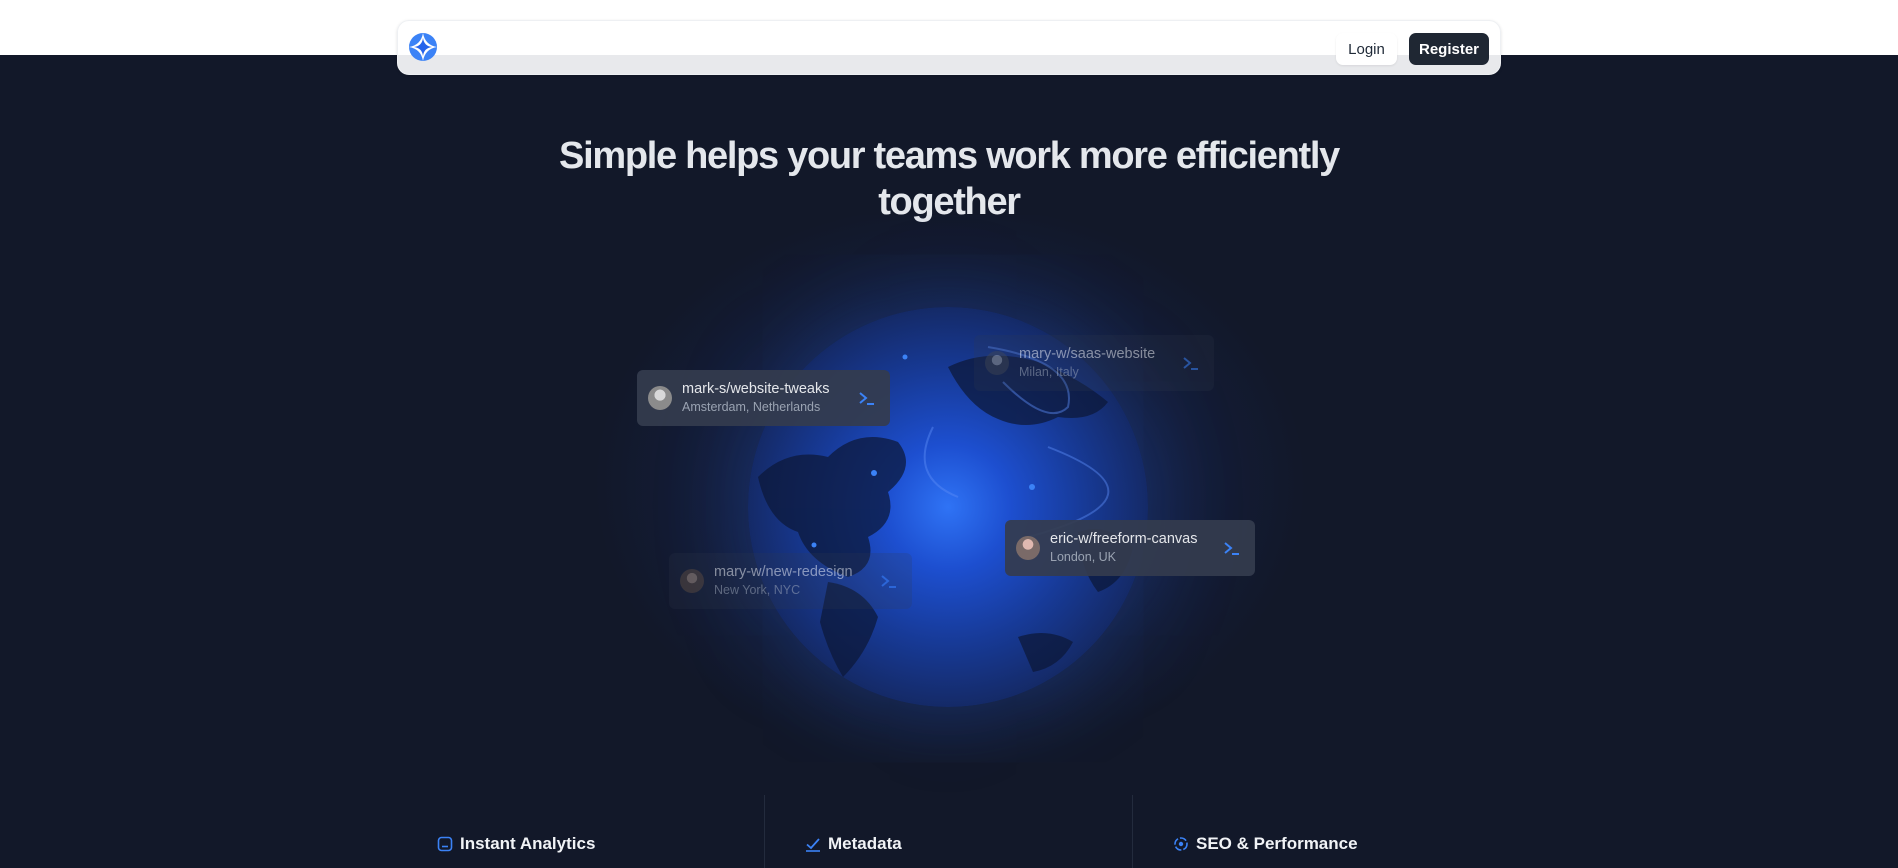 The height and width of the screenshot is (868, 1898). I want to click on card-location: London, UK, so click(1083, 557).